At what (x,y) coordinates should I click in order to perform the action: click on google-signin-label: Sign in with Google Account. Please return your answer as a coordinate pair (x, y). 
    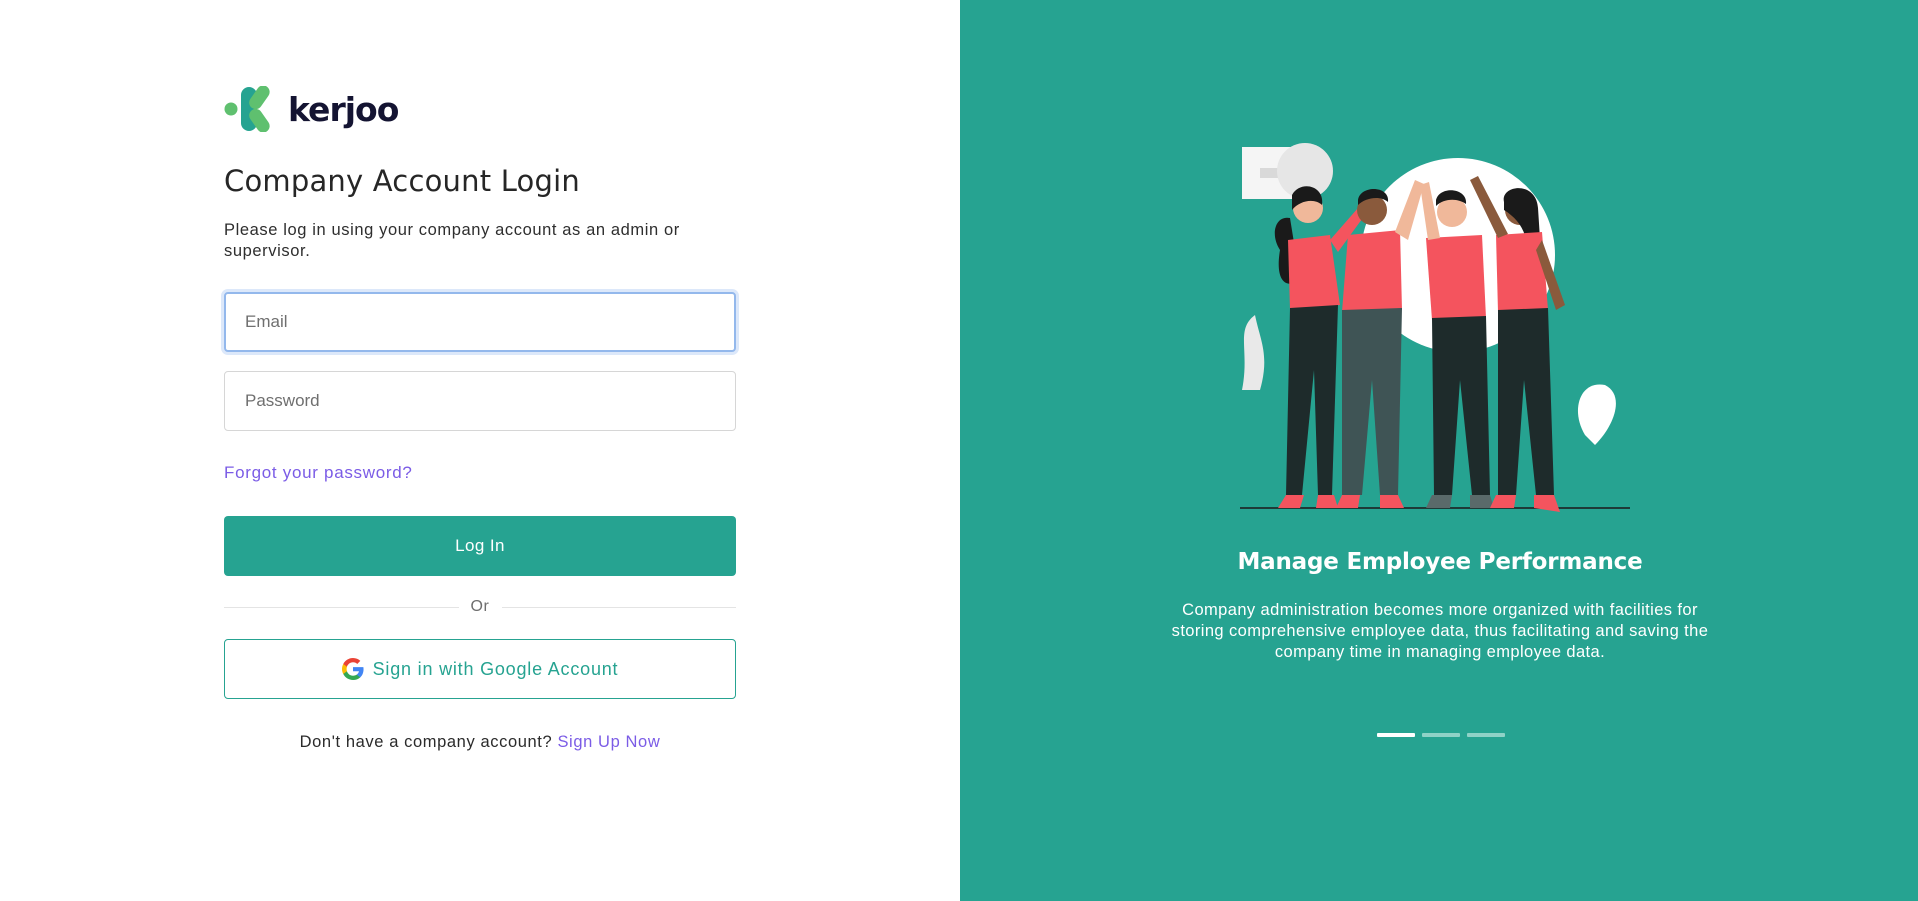
    Looking at the image, I should click on (495, 668).